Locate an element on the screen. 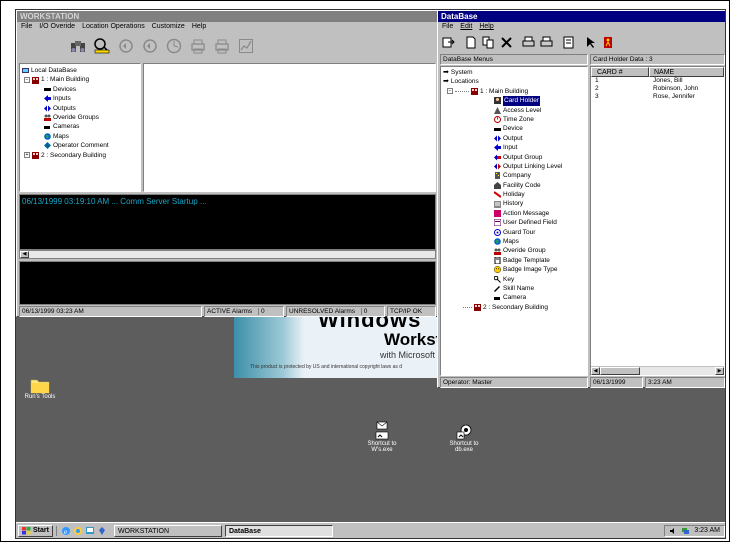  menu-io-overide: I/O Overide is located at coordinates (57, 27).